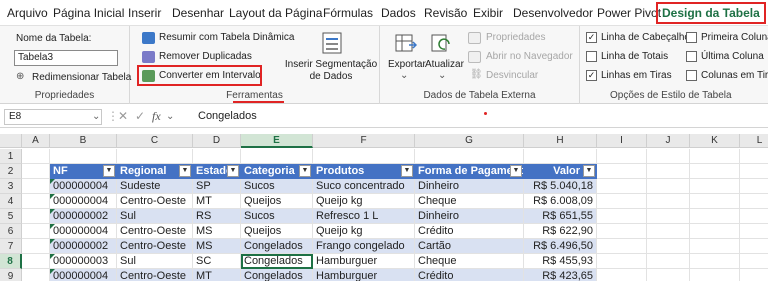 The image size is (768, 281). I want to click on table-cell: Dinheiro, so click(469, 186).